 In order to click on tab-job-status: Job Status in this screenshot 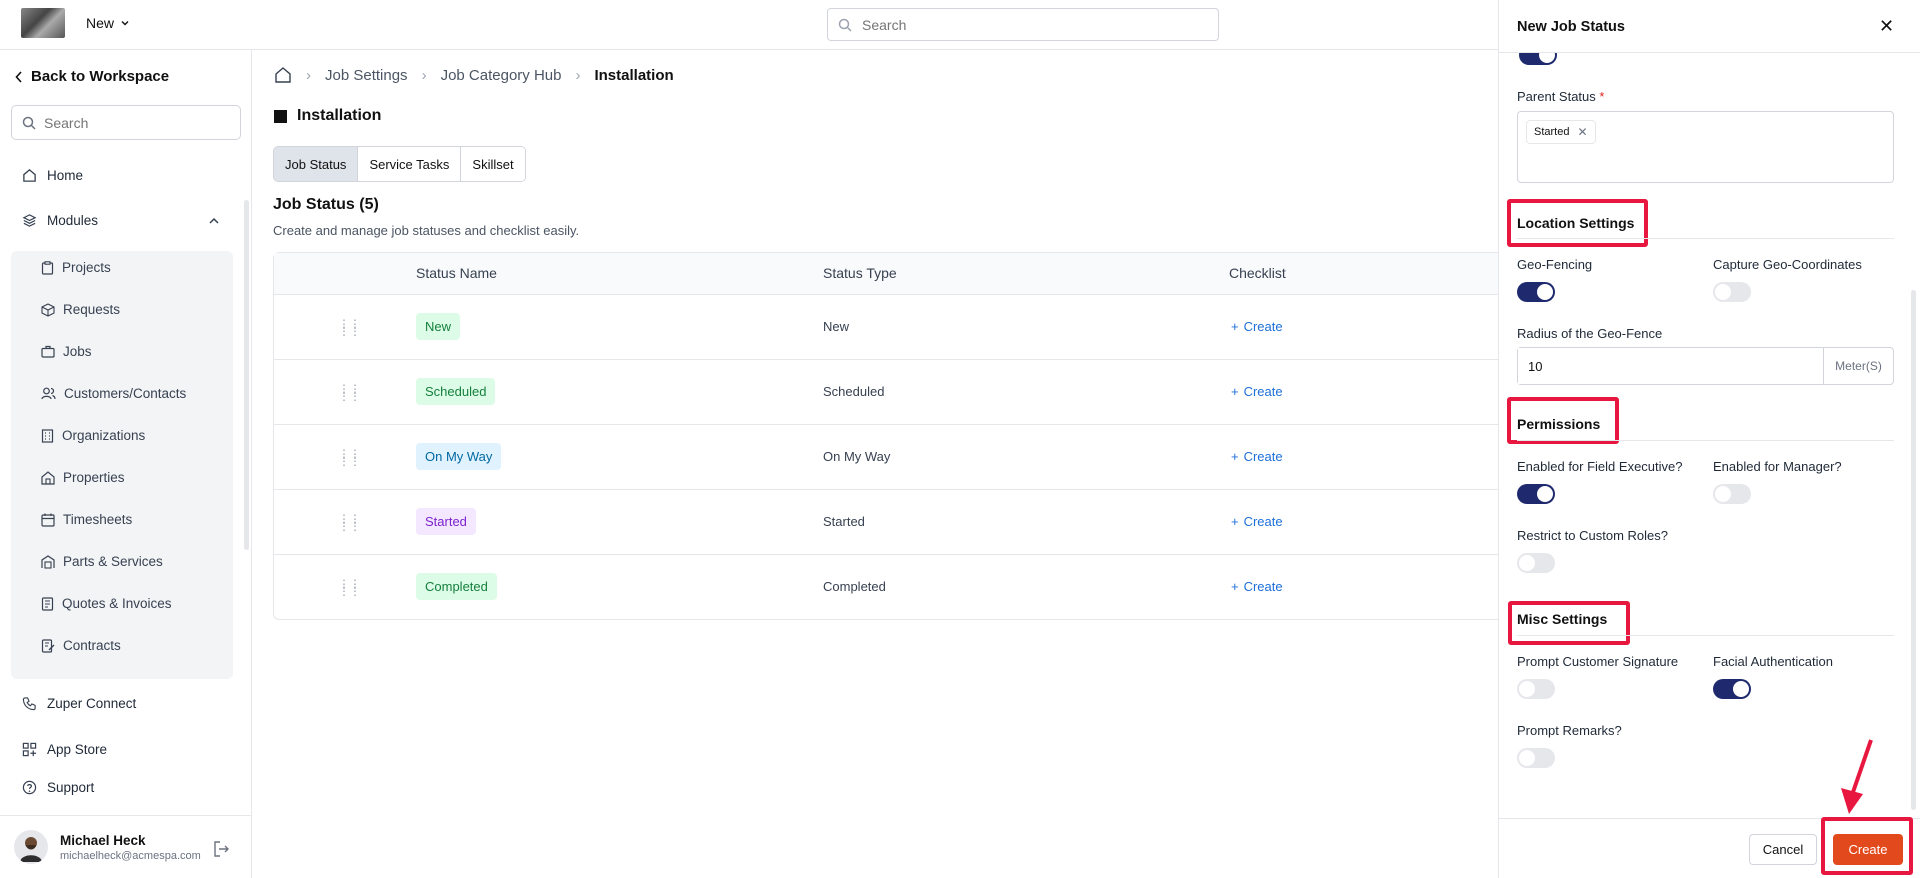, I will do `click(316, 164)`.